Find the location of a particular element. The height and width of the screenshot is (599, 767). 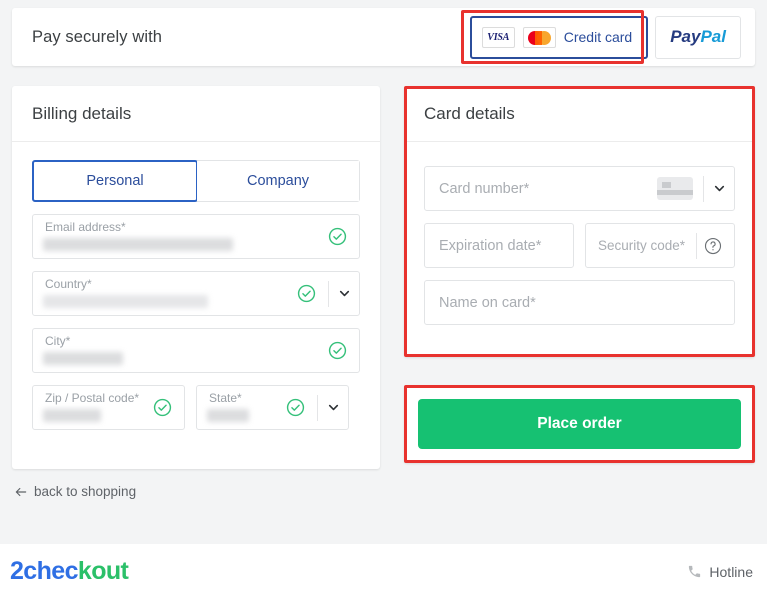

security-code-placeholder: Security code* is located at coordinates (642, 245).